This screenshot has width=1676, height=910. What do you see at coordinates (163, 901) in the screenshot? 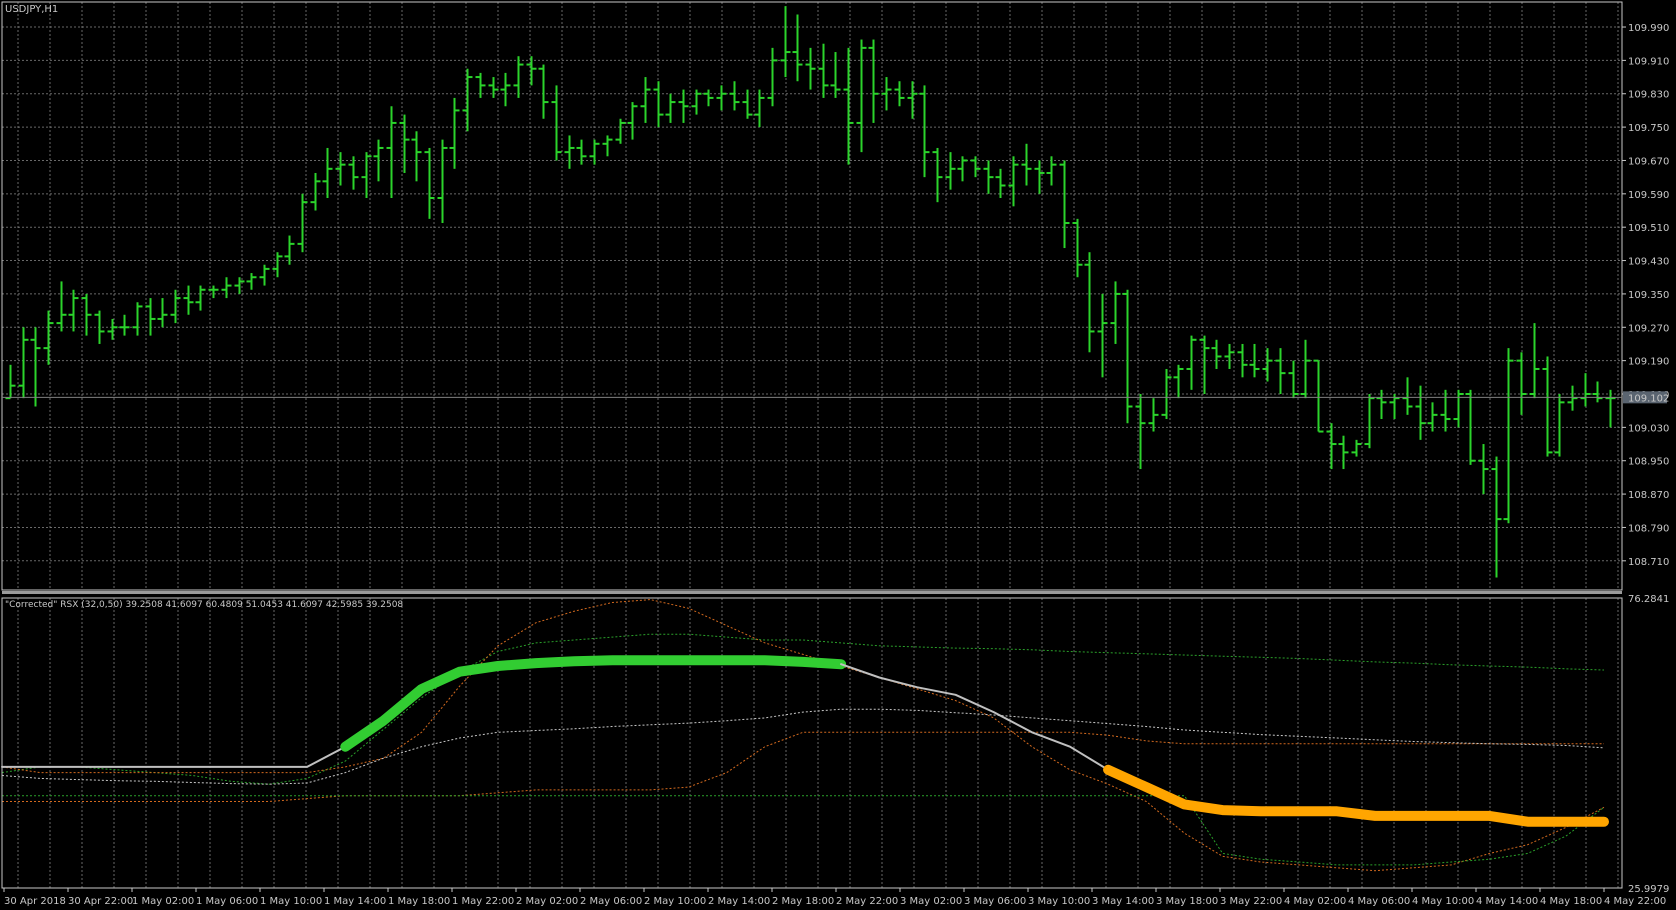
I see `time-tick-label: 1 May 02:00` at bounding box center [163, 901].